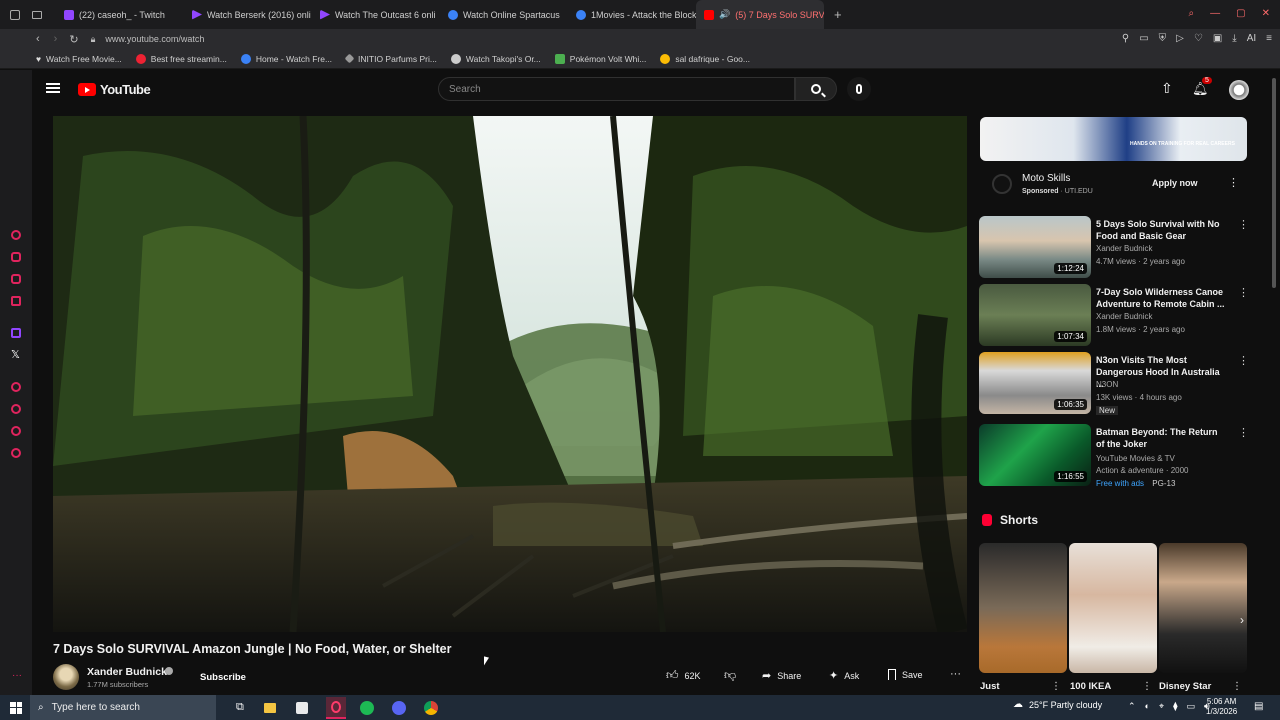 This screenshot has height=720, width=1280. Describe the element at coordinates (1221, 707) in the screenshot. I see `clock: 5:06 AM 1/3/2026` at that location.